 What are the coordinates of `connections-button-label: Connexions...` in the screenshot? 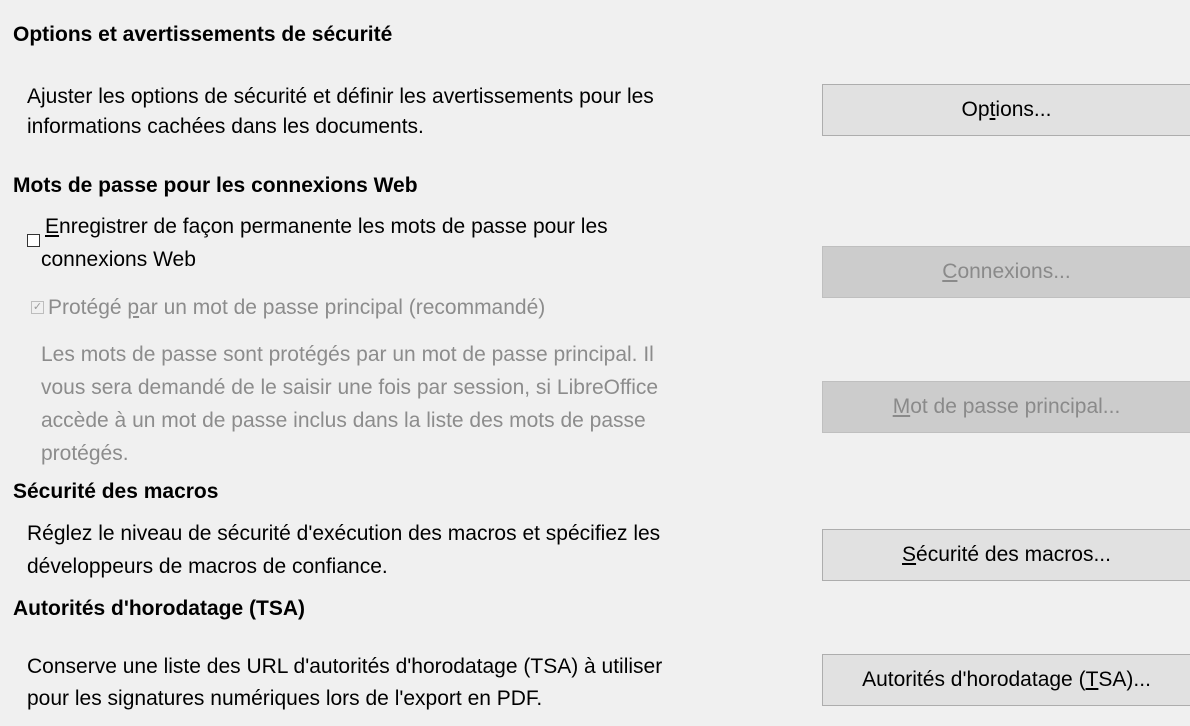 It's located at (1006, 271).